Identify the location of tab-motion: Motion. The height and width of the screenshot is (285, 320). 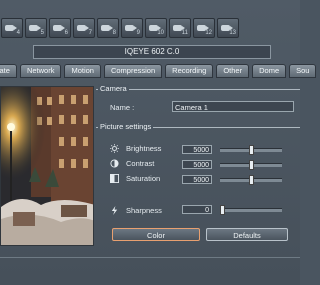
(82, 71).